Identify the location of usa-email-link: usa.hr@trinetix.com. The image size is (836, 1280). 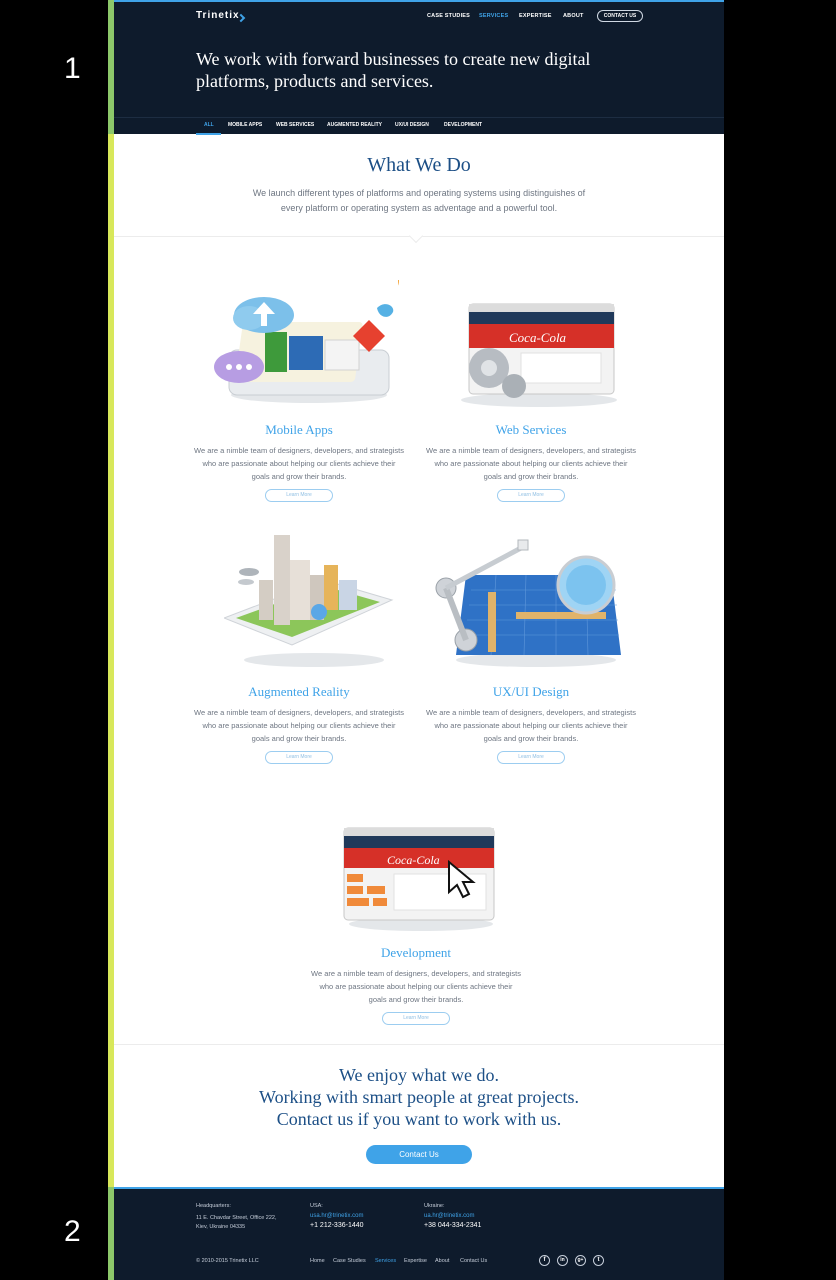
(336, 1216).